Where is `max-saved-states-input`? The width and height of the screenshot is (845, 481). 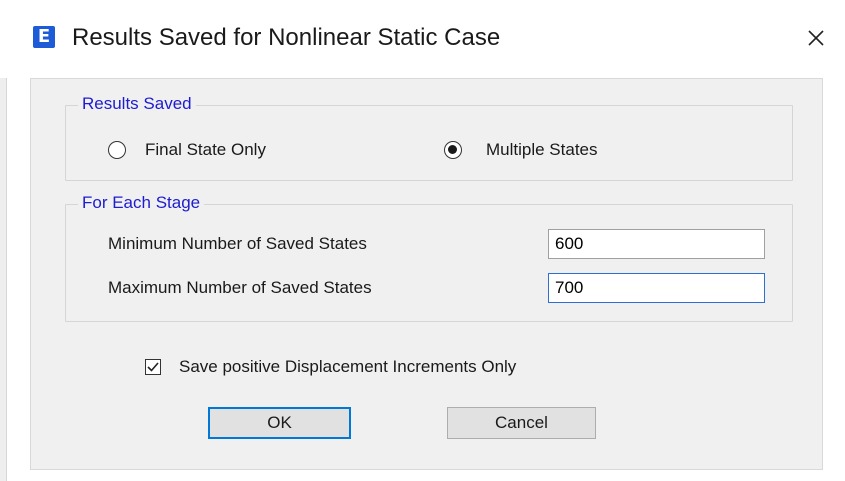
max-saved-states-input is located at coordinates (656, 288).